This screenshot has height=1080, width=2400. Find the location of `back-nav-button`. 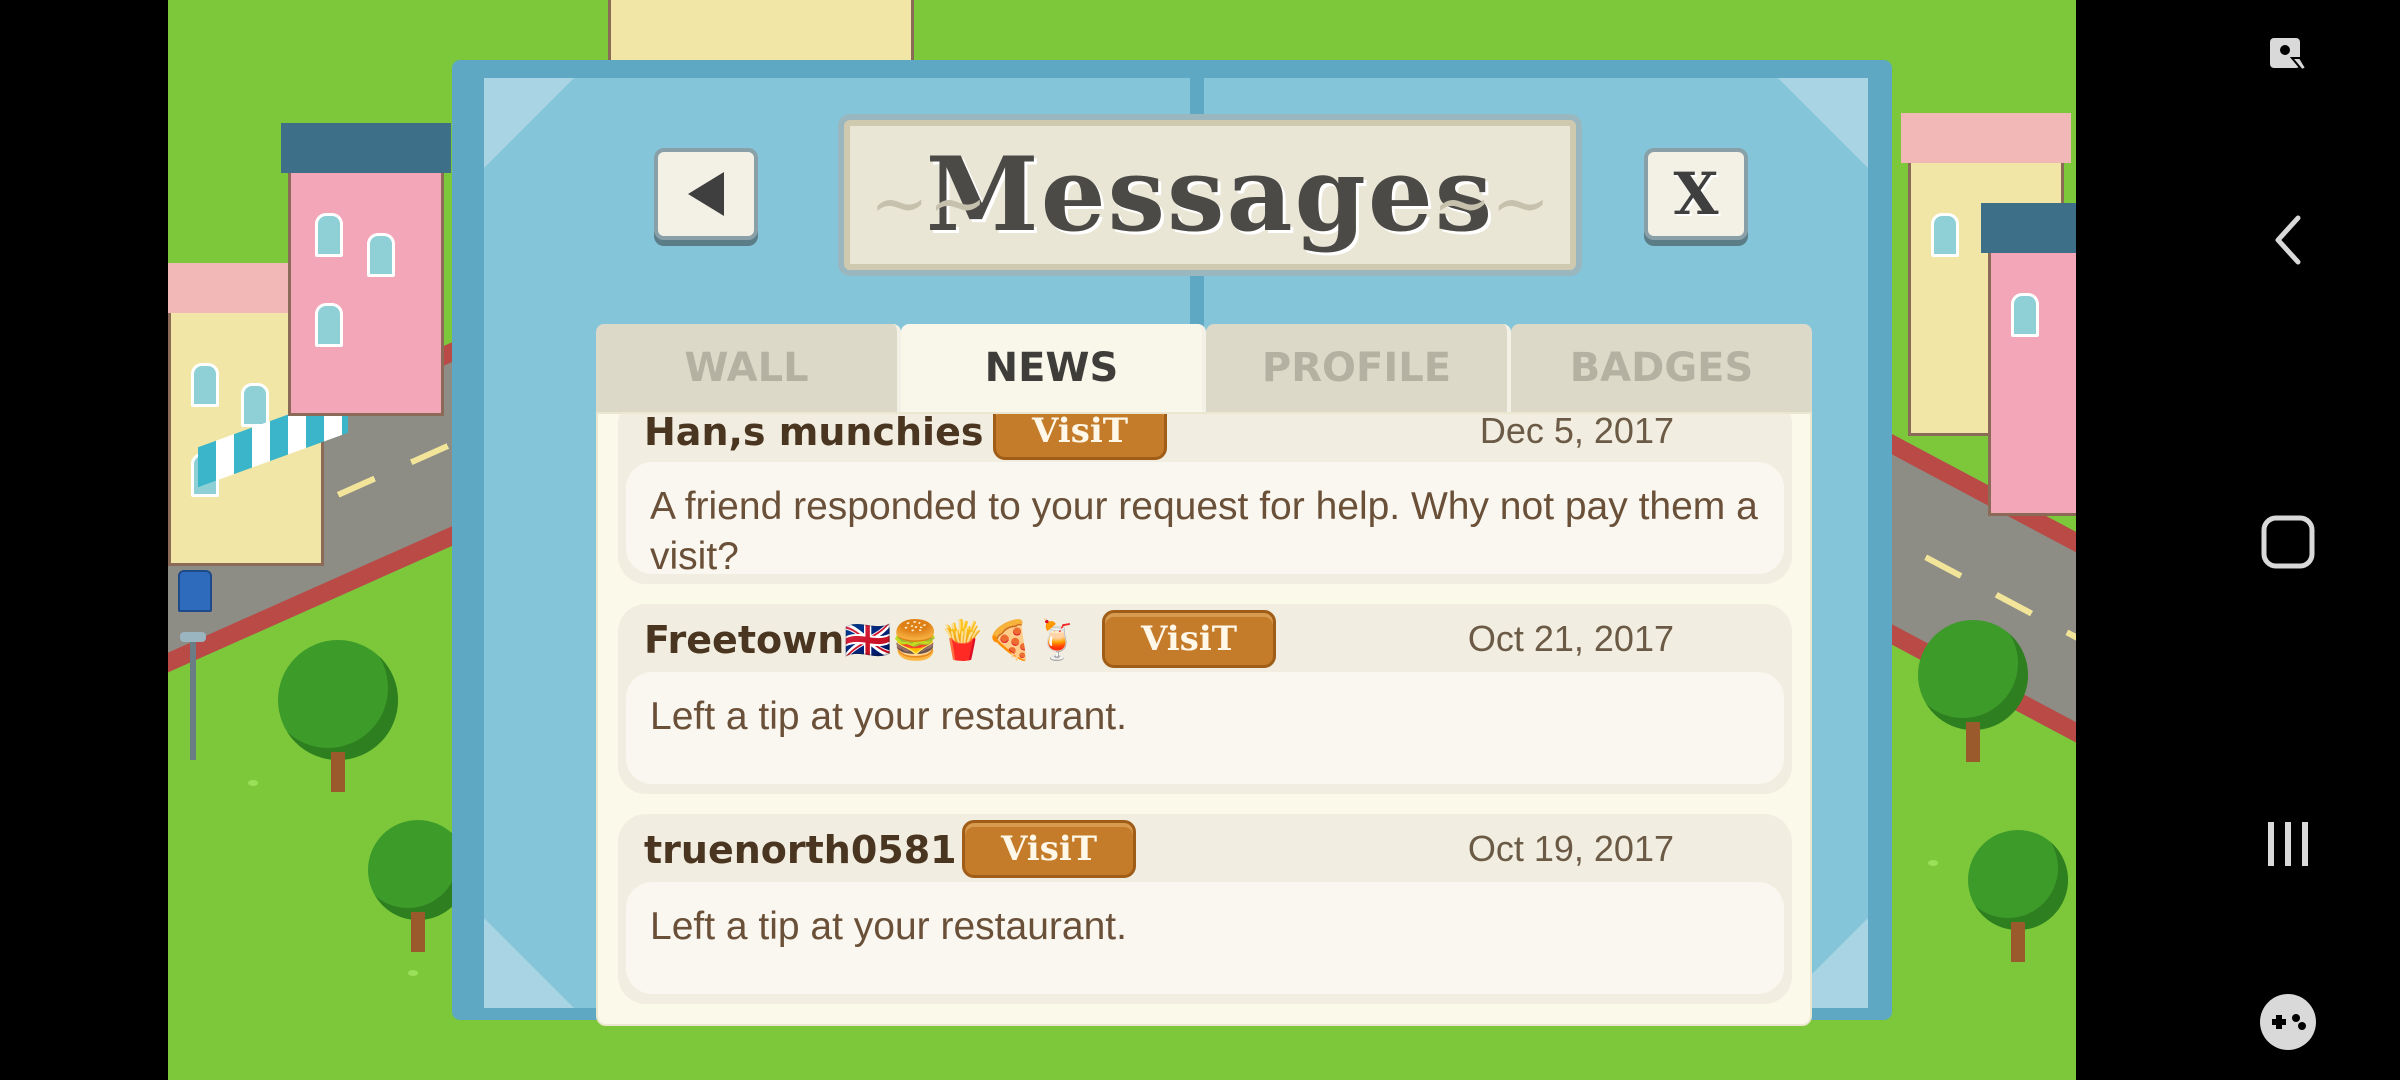

back-nav-button is located at coordinates (2288, 240).